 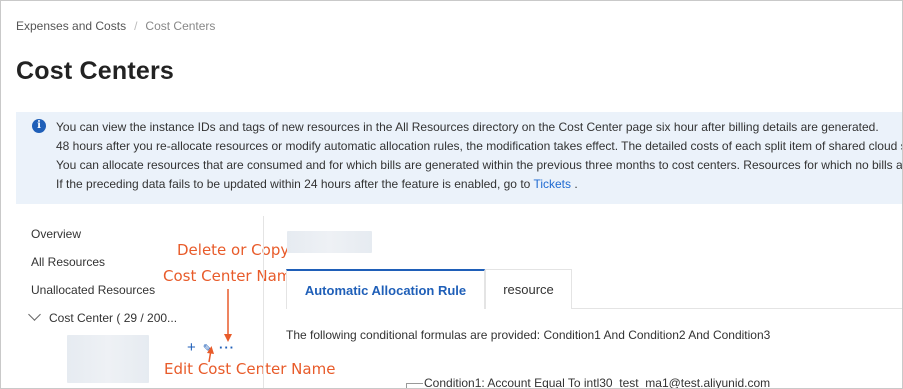 What do you see at coordinates (385, 289) in the screenshot?
I see `tab-automatic-allocation-rule: Automatic Allocation Rule` at bounding box center [385, 289].